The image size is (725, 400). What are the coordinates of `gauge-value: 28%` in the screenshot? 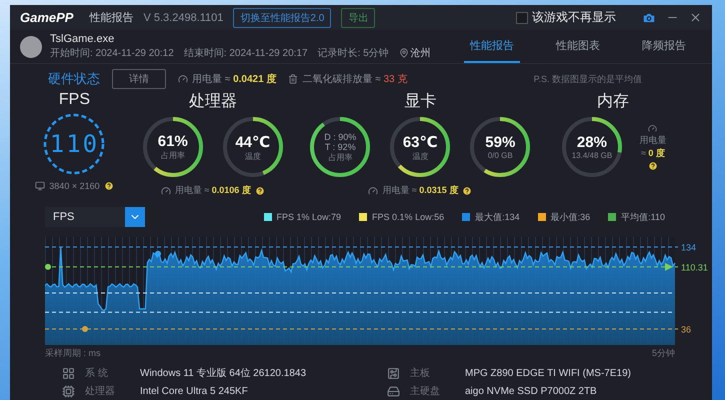 It's located at (591, 142).